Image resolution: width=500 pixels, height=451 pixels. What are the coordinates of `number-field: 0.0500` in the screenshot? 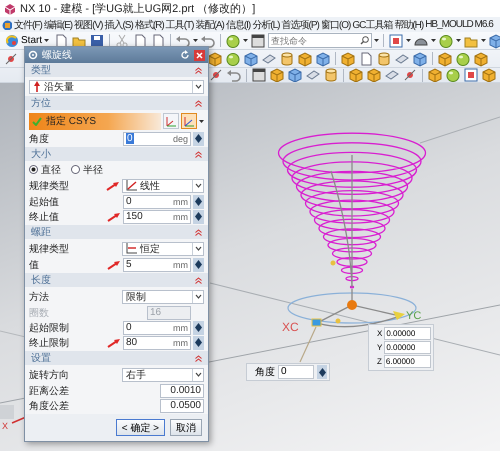 It's located at (182, 405).